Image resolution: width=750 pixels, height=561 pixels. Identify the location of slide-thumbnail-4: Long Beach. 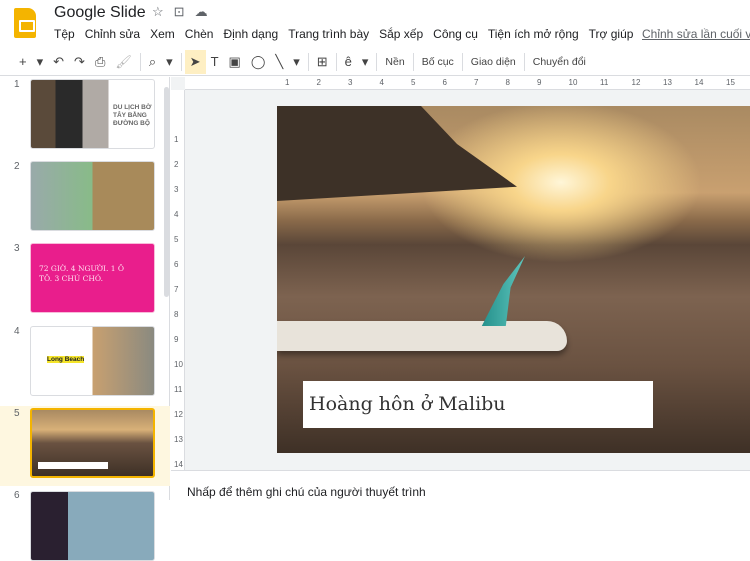
(92, 361).